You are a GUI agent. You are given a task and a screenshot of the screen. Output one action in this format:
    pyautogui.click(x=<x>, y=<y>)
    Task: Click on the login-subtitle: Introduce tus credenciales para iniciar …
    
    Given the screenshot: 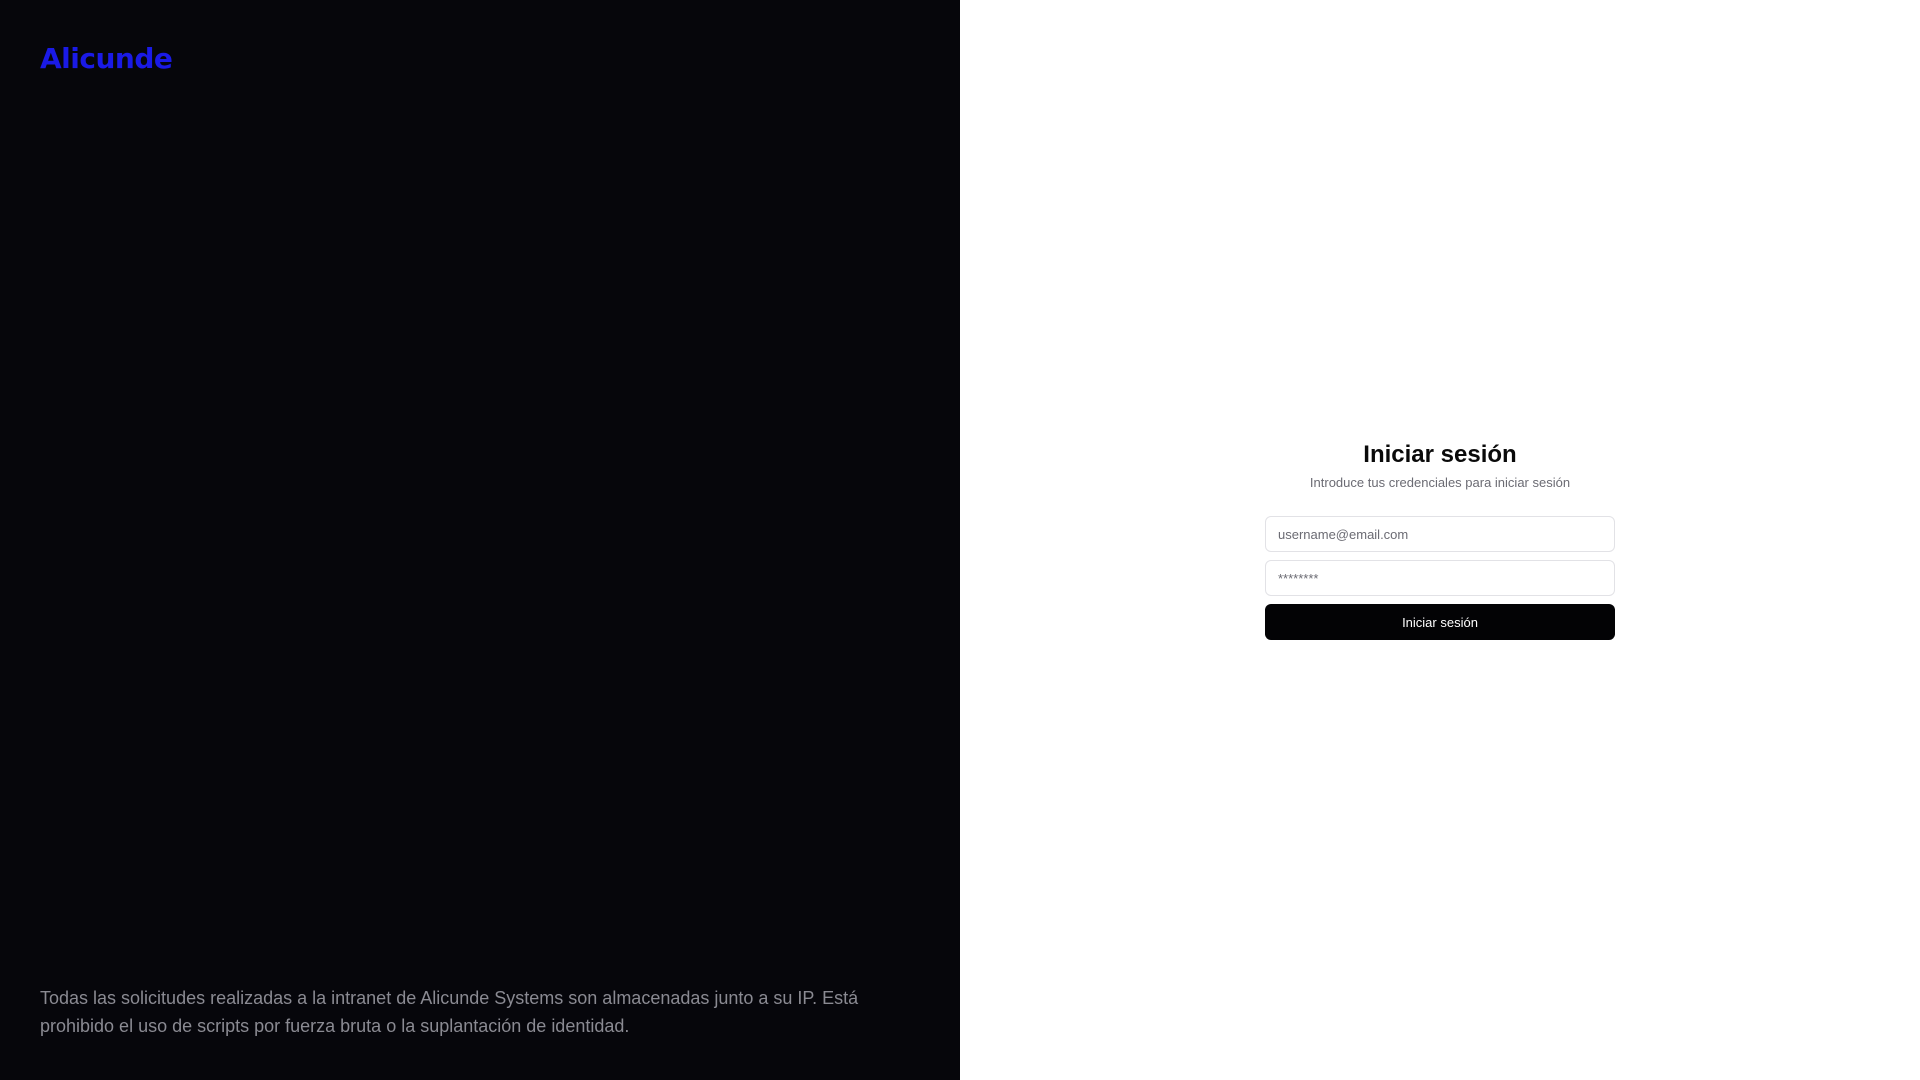 What is the action you would take?
    pyautogui.click(x=1440, y=482)
    